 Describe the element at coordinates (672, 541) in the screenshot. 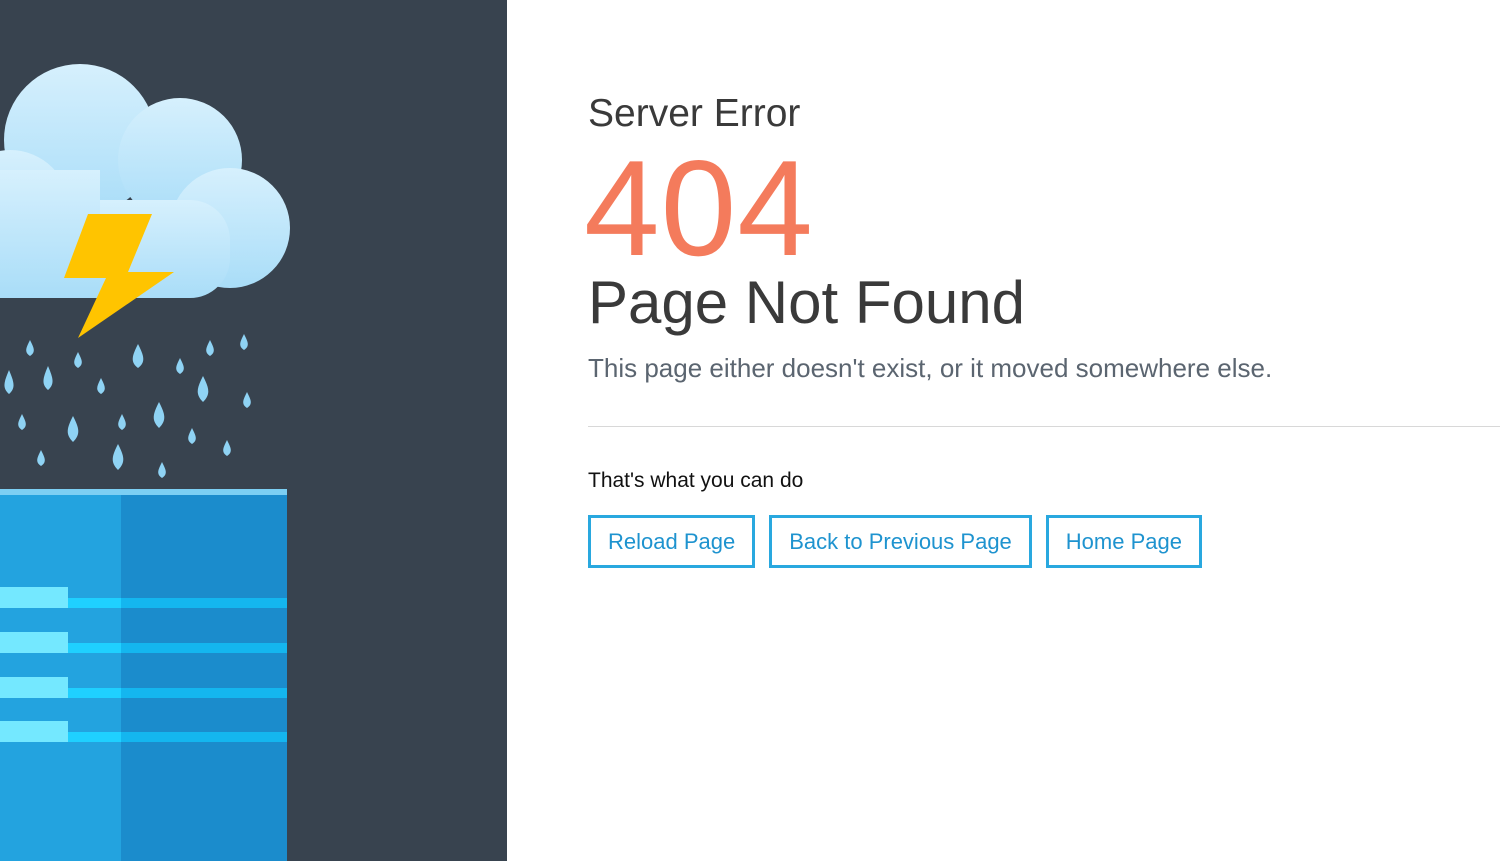

I see `reload-page-button: Reload Page` at that location.